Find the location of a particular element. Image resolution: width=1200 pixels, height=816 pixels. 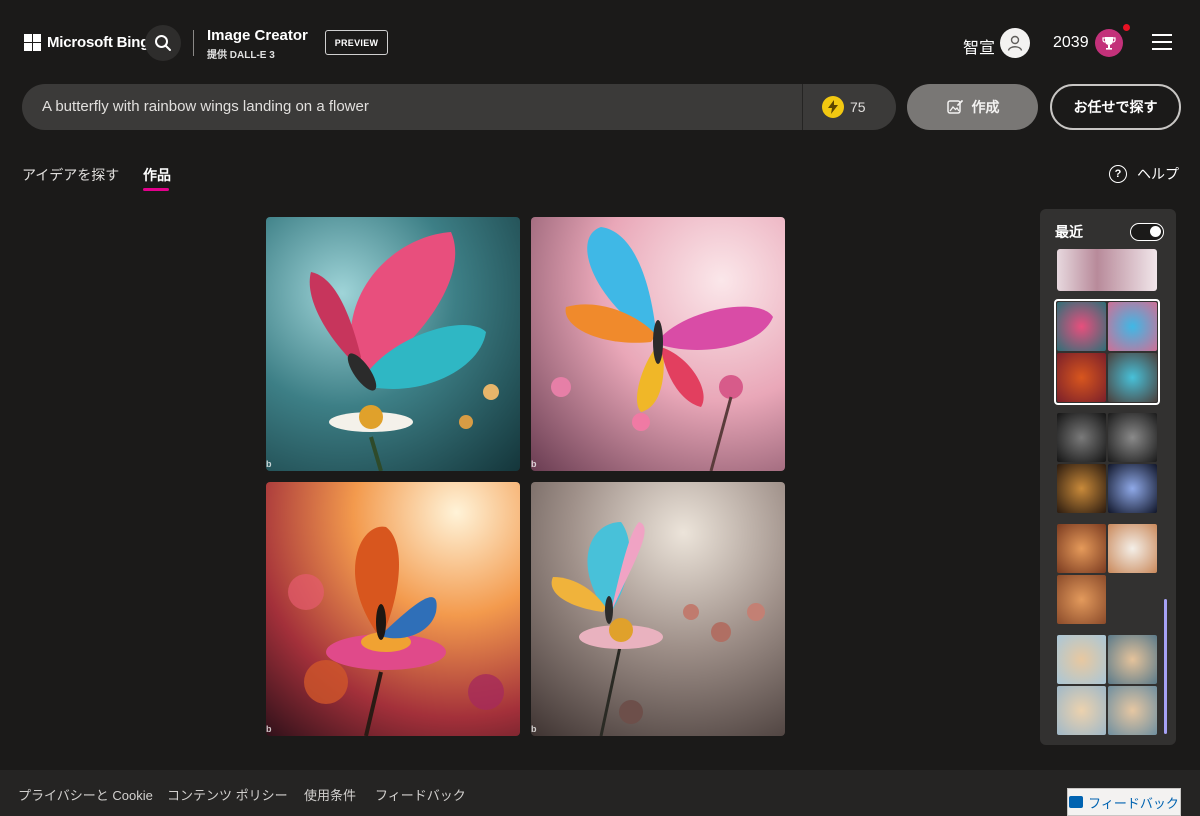

recent-title: 最近 is located at coordinates (1069, 232).